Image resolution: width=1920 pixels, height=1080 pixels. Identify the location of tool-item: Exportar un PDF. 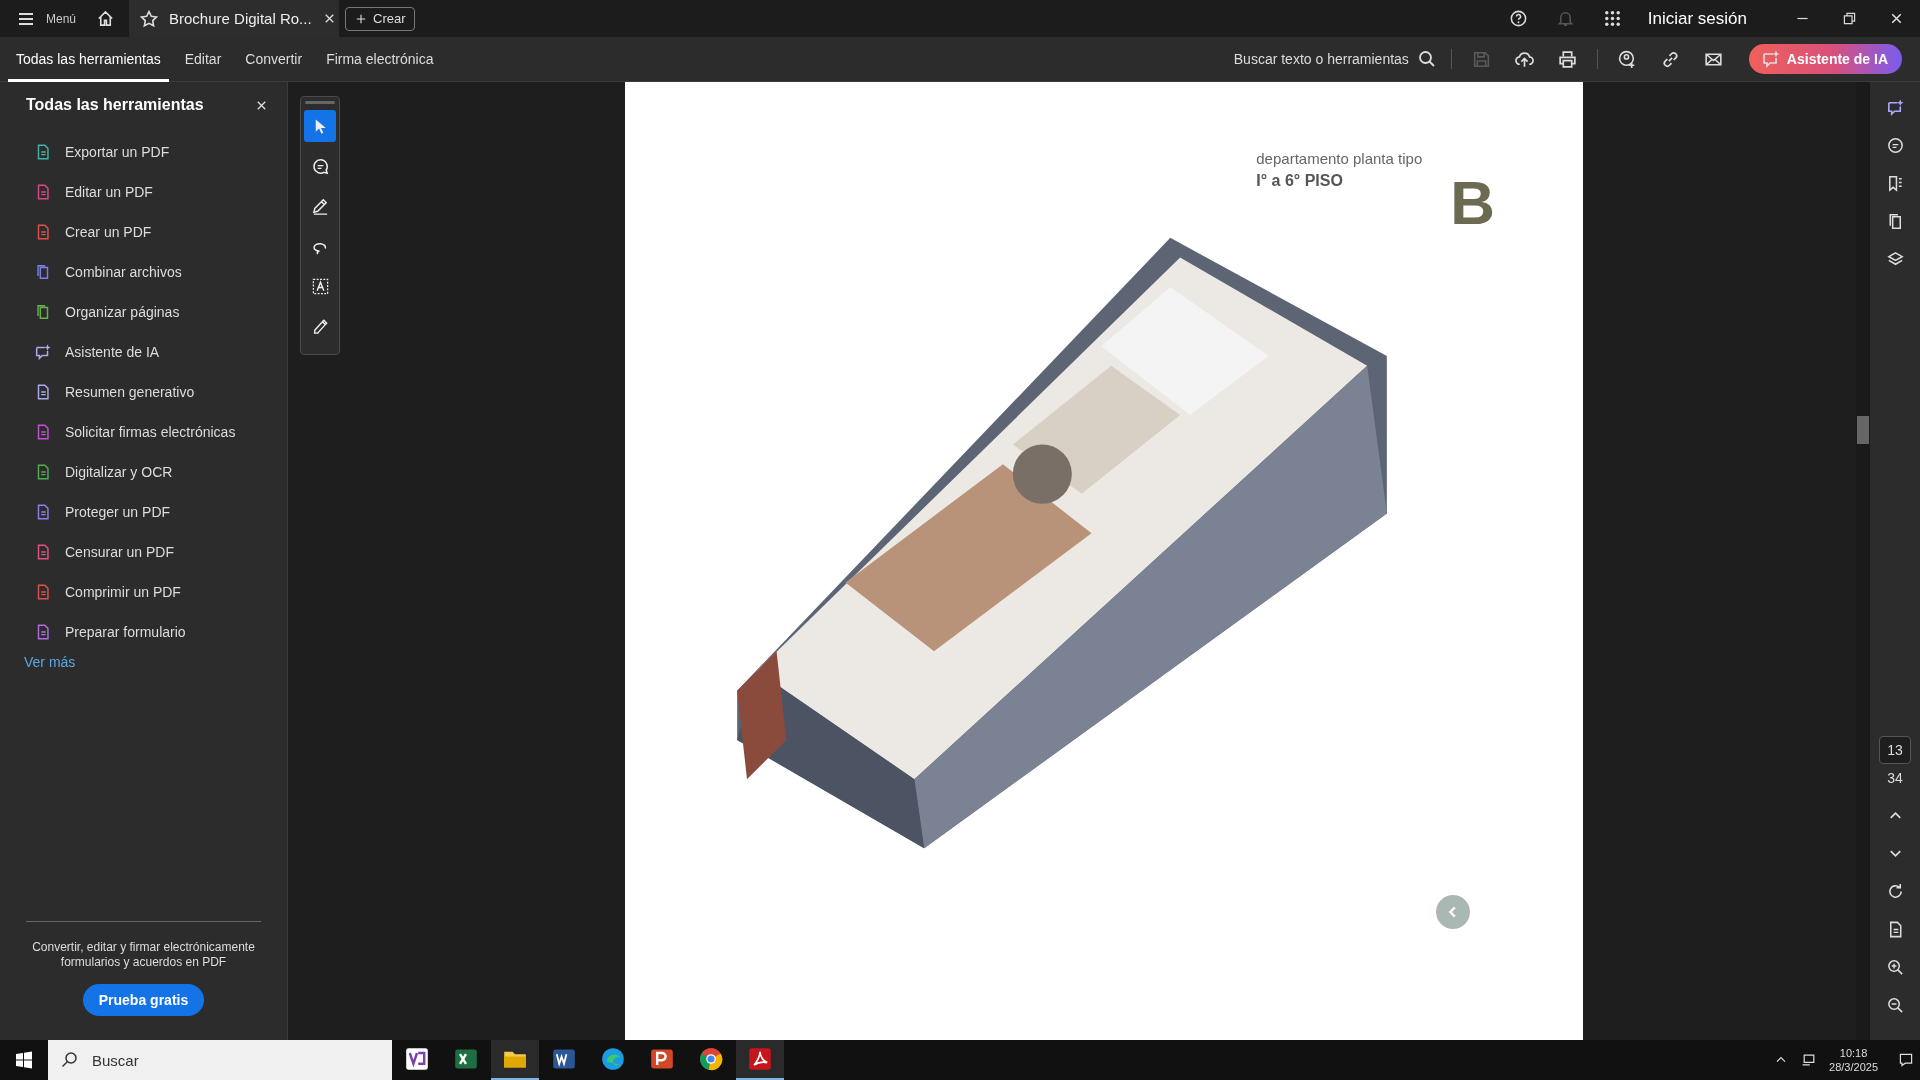
(143, 152).